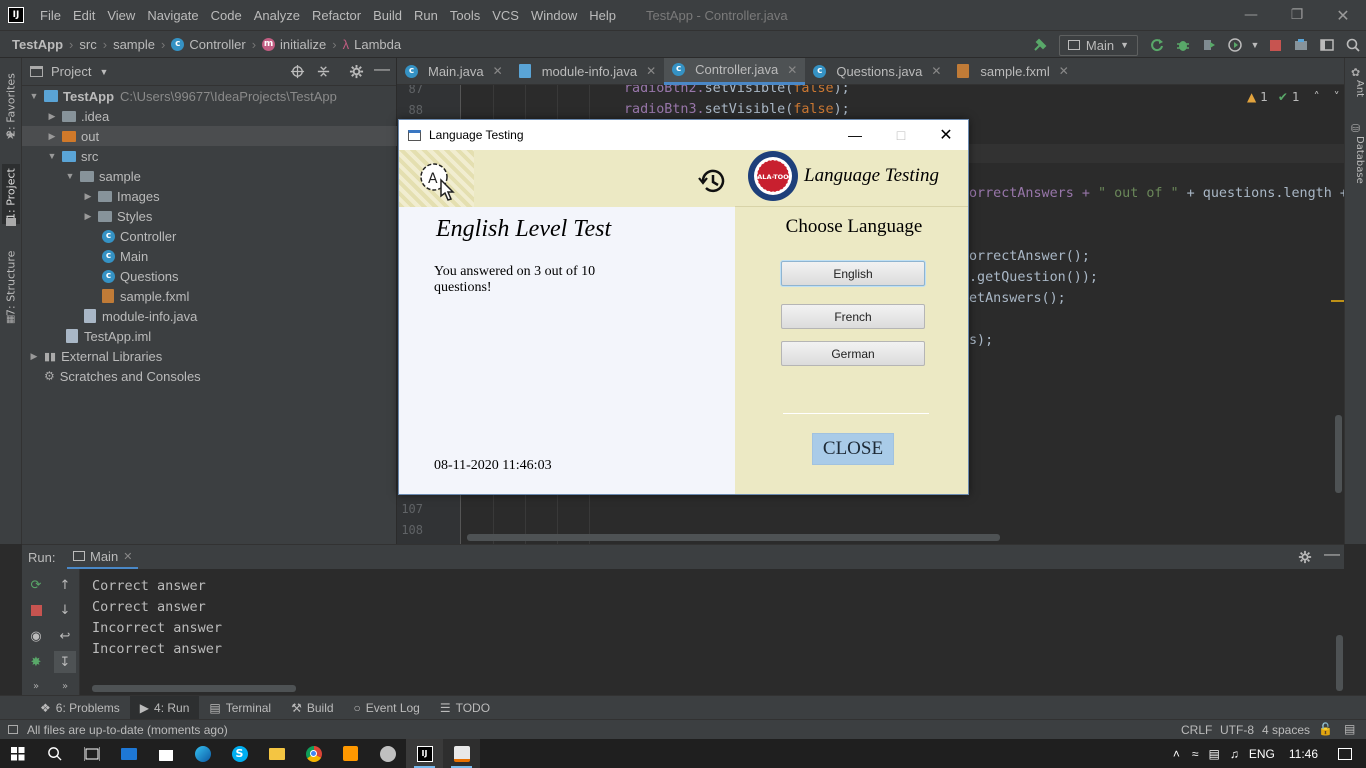  I want to click on notifications-icon, so click(1345, 753).